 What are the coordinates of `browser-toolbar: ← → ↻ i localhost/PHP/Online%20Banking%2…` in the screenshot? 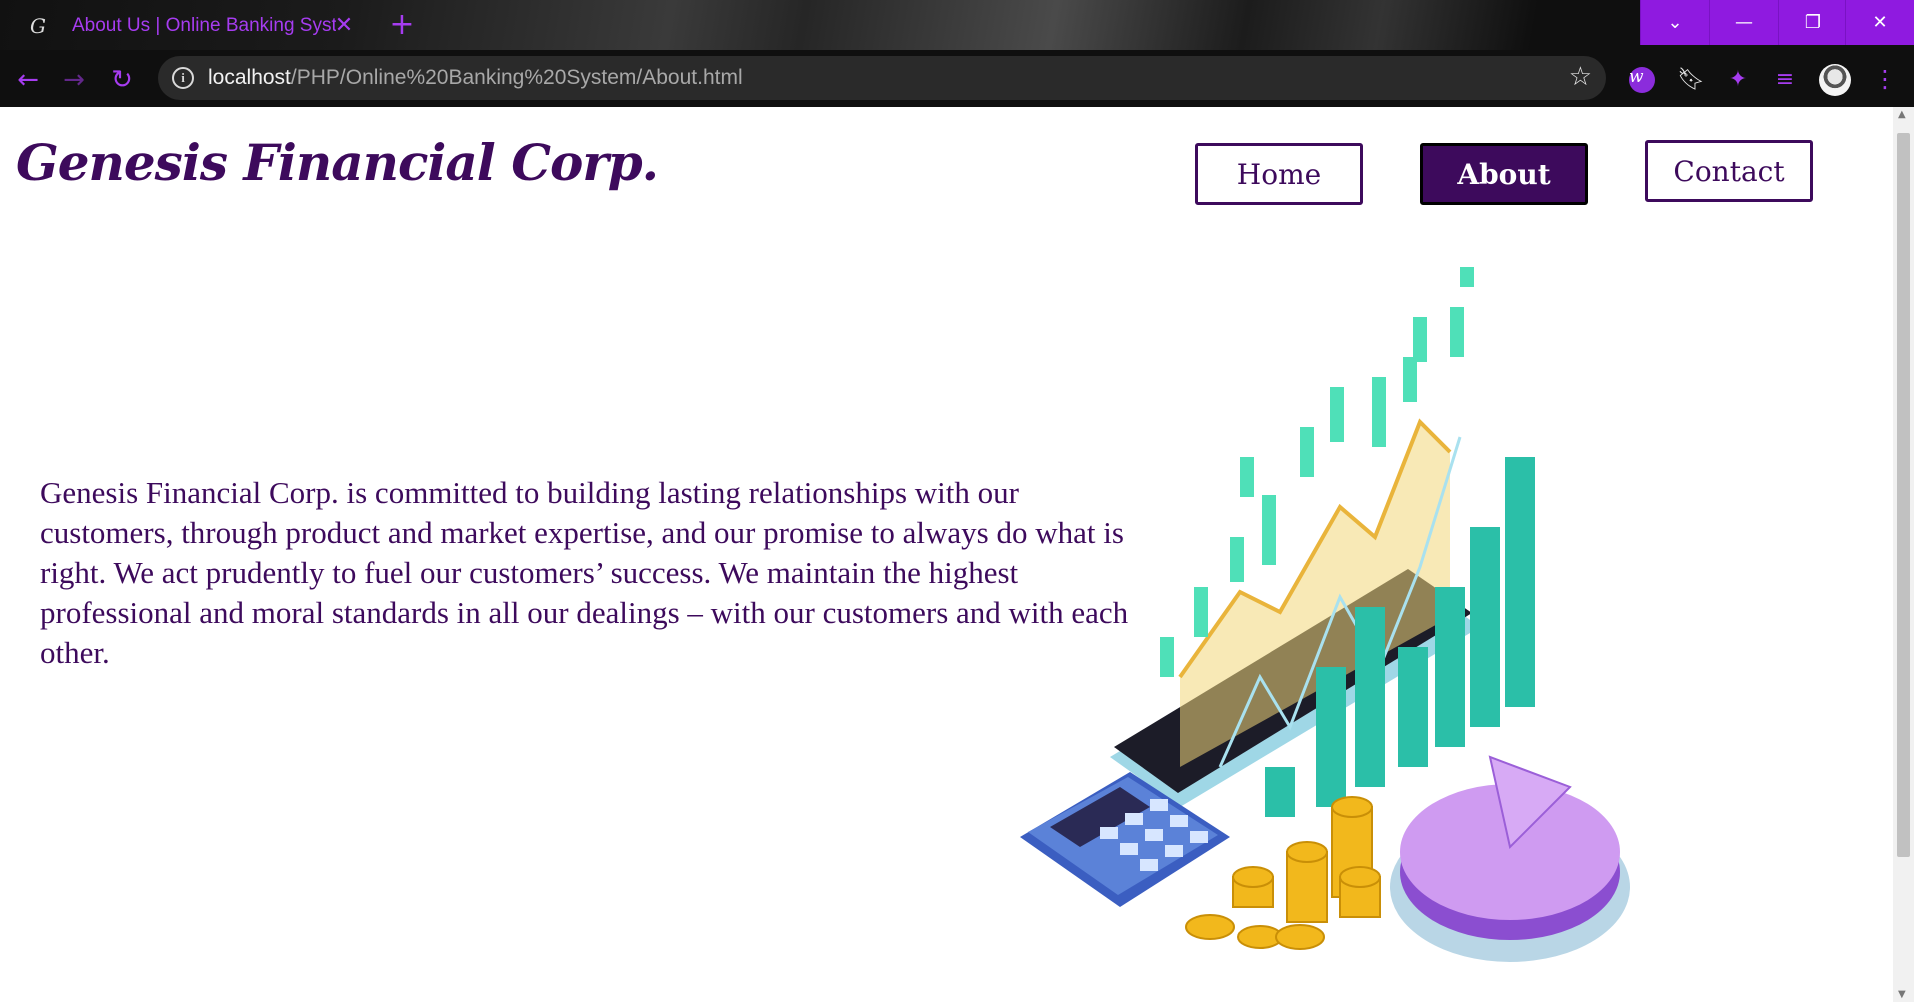 It's located at (957, 78).